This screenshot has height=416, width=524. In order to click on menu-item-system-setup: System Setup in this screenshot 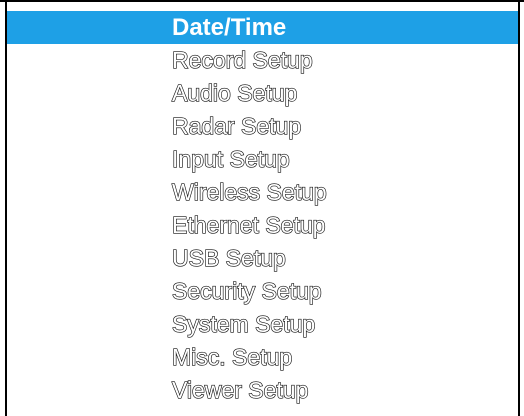, I will do `click(262, 324)`.